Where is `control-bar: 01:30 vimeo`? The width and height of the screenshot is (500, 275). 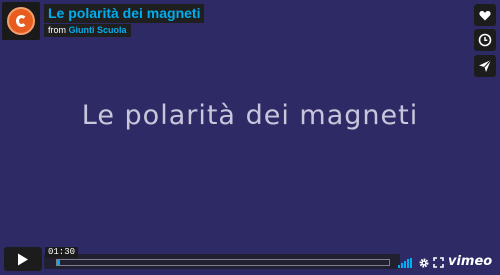 control-bar: 01:30 vimeo is located at coordinates (250, 260).